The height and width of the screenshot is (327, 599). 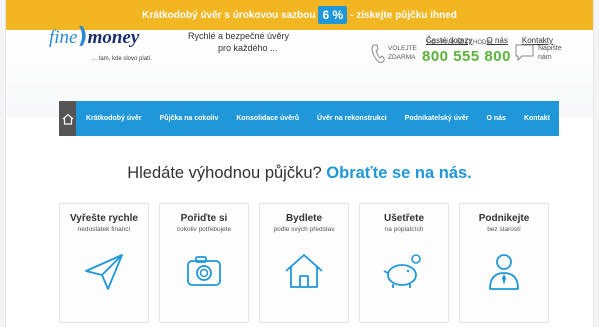 What do you see at coordinates (204, 218) in the screenshot?
I see `card-title: Pořiďte si` at bounding box center [204, 218].